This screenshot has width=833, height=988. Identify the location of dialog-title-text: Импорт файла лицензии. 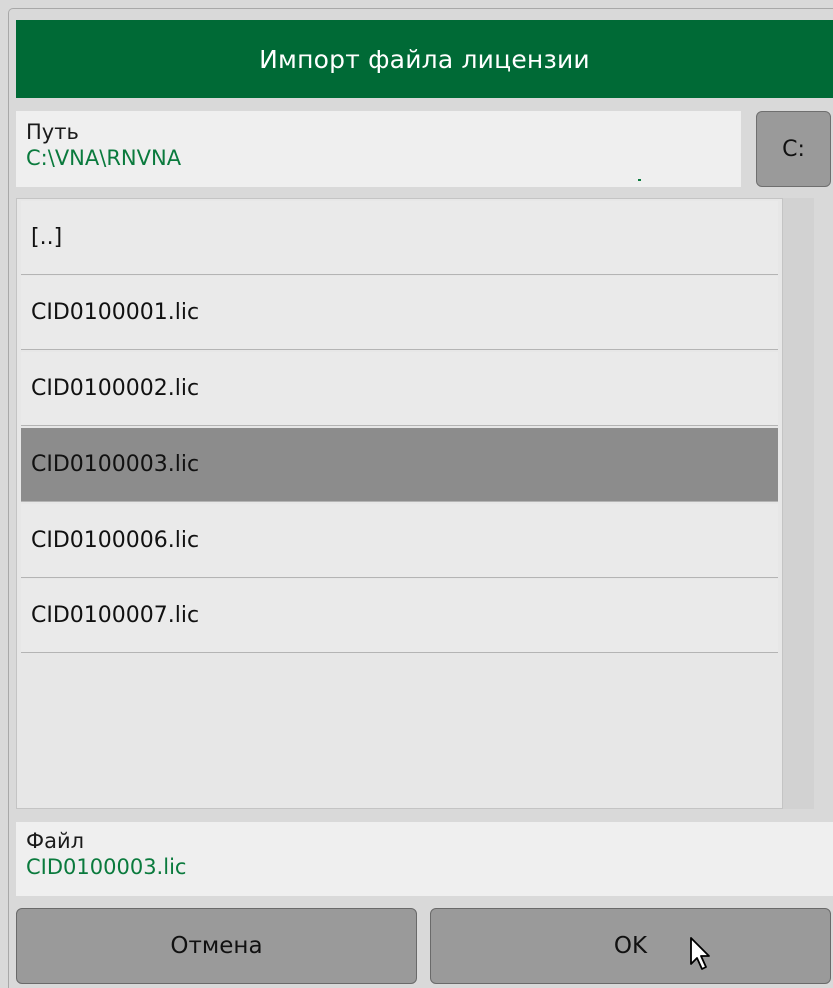
(424, 59).